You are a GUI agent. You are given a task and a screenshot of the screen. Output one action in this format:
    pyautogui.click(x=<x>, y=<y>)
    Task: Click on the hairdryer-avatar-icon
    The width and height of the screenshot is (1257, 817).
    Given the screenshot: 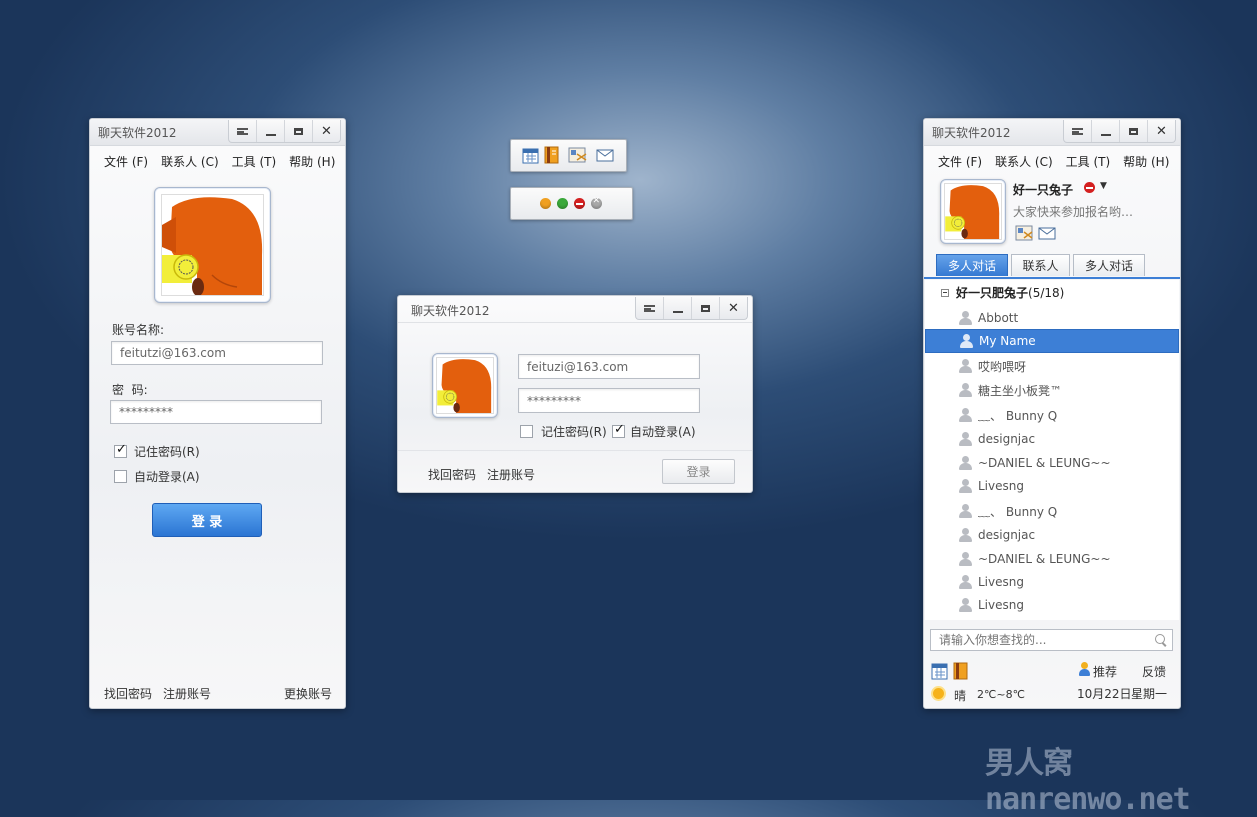 What is the action you would take?
    pyautogui.click(x=212, y=245)
    